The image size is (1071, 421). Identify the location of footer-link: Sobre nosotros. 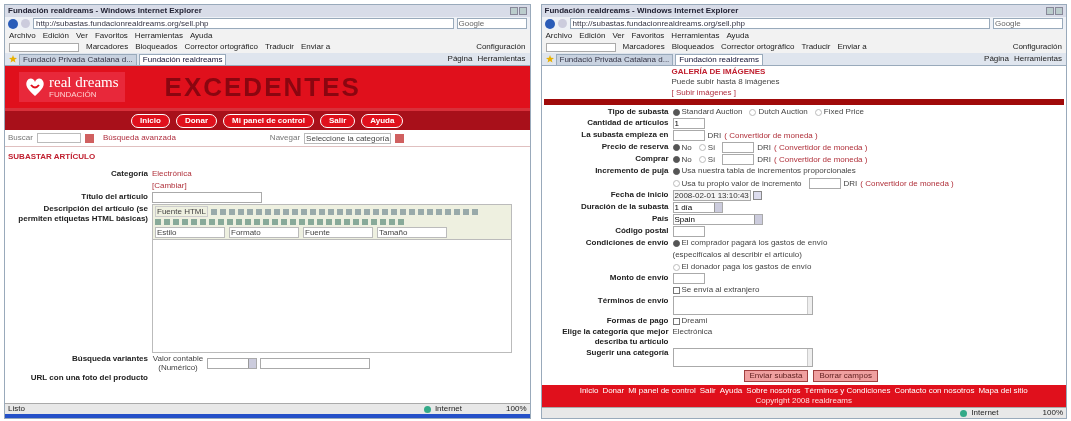
(773, 391).